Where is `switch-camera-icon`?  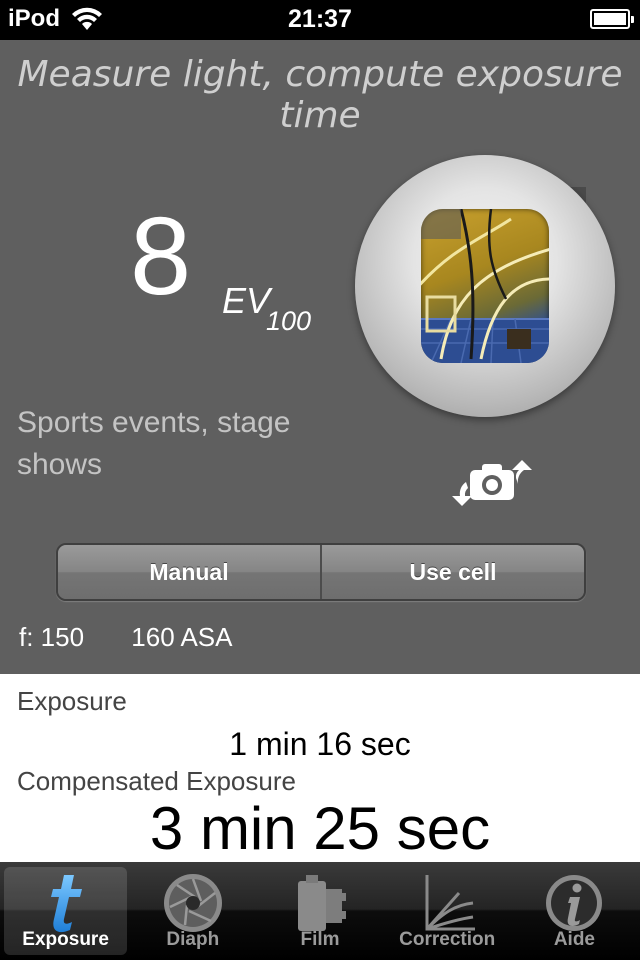
switch-camera-icon is located at coordinates (492, 483).